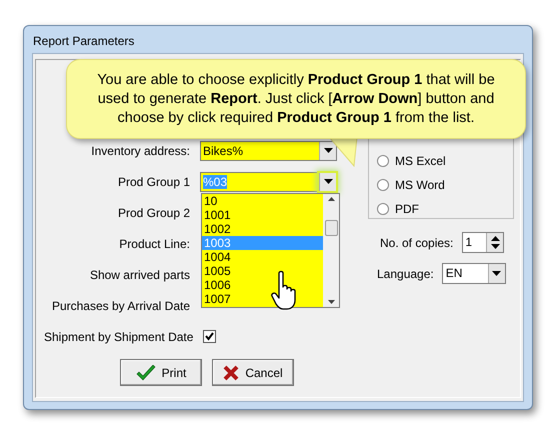 This screenshot has height=424, width=557. Describe the element at coordinates (119, 337) in the screenshot. I see `field-label: Shipment by Shipment Date` at that location.